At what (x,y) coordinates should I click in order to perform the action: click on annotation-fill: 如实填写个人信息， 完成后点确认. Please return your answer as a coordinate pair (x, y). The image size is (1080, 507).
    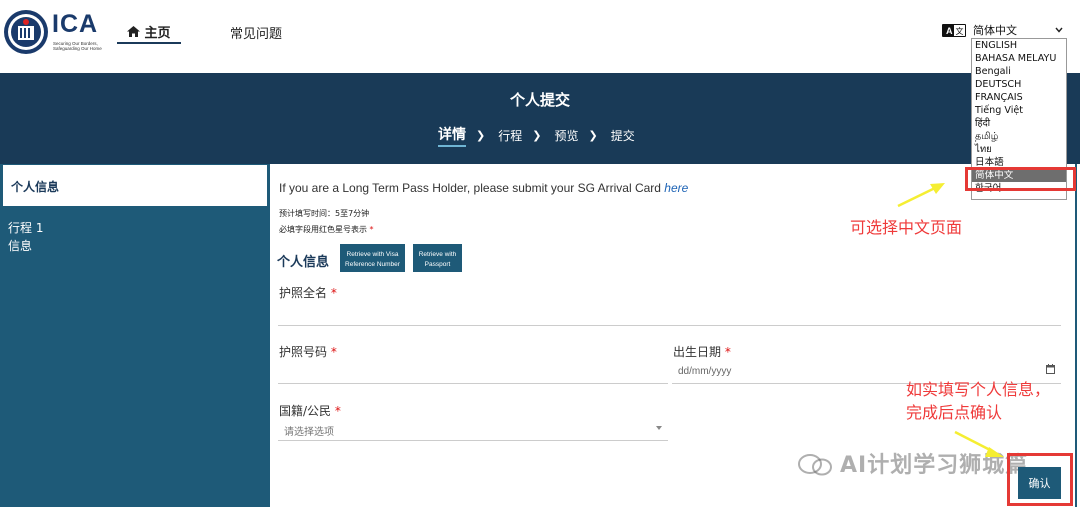
    Looking at the image, I should click on (993, 401).